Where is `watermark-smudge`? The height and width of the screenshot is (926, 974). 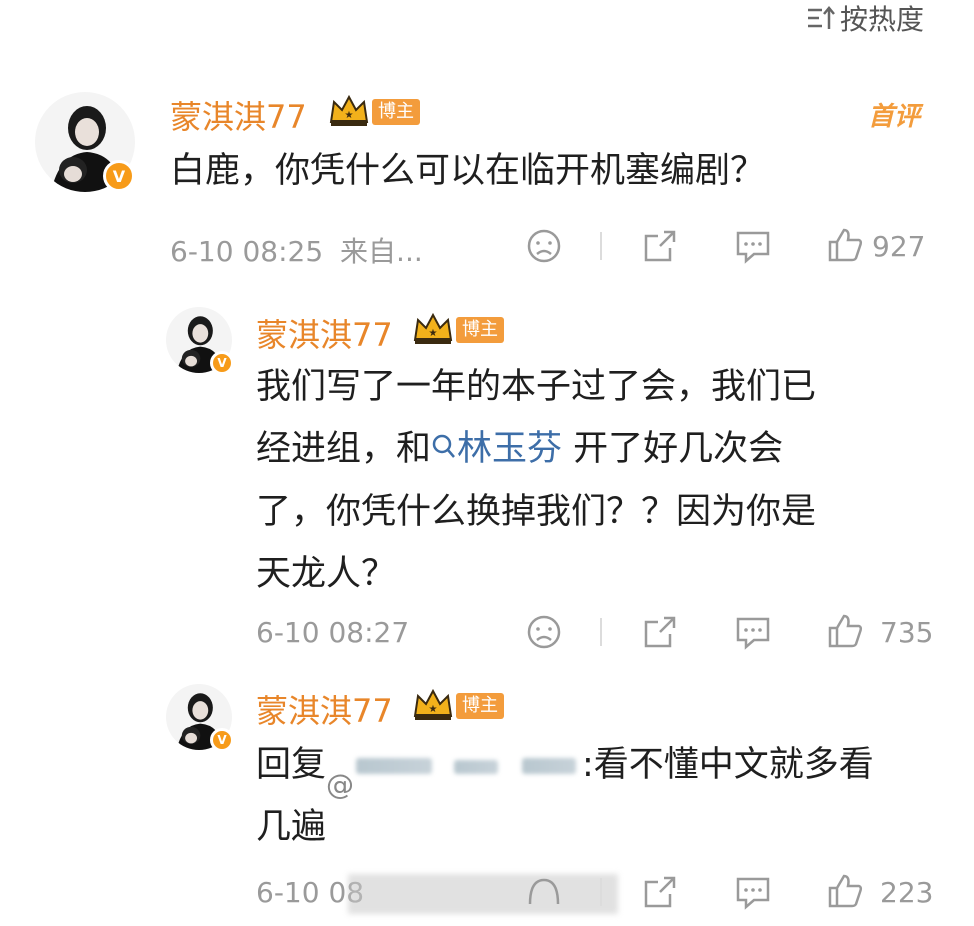
watermark-smudge is located at coordinates (483, 894).